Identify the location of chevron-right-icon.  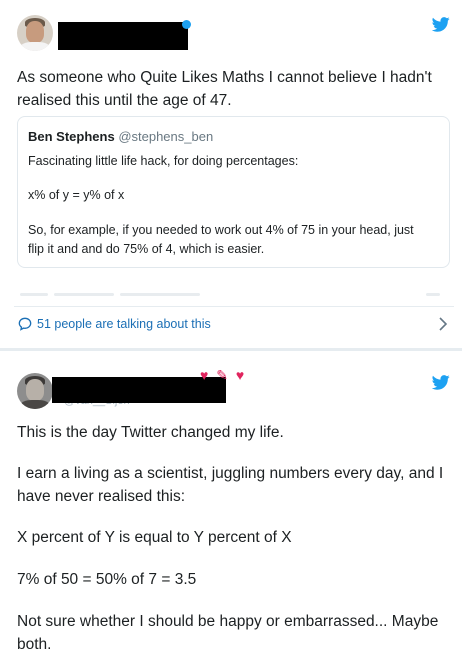
(443, 324).